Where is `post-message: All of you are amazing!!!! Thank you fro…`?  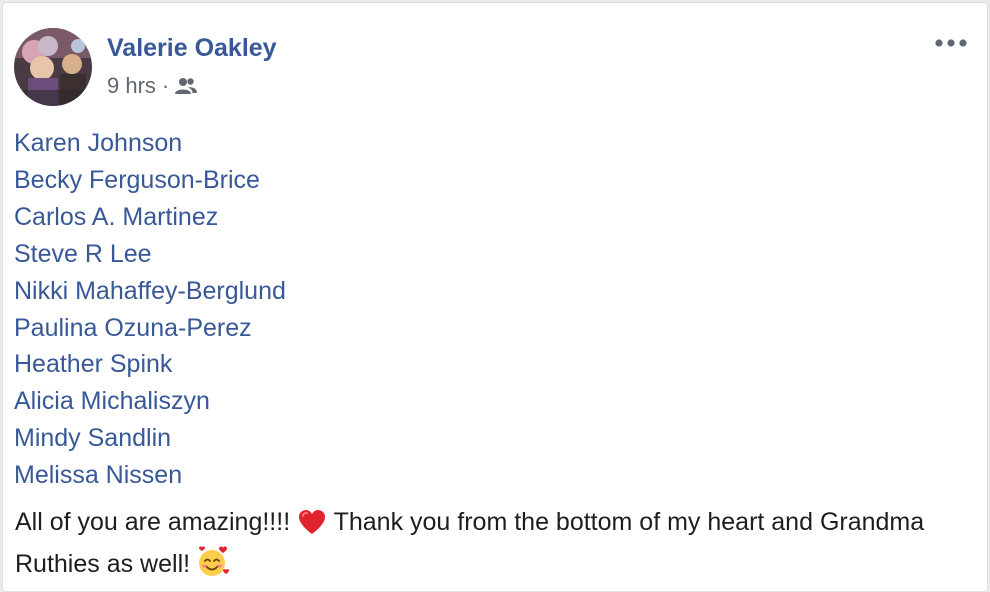 post-message: All of you are amazing!!!! Thank you fro… is located at coordinates (495, 546).